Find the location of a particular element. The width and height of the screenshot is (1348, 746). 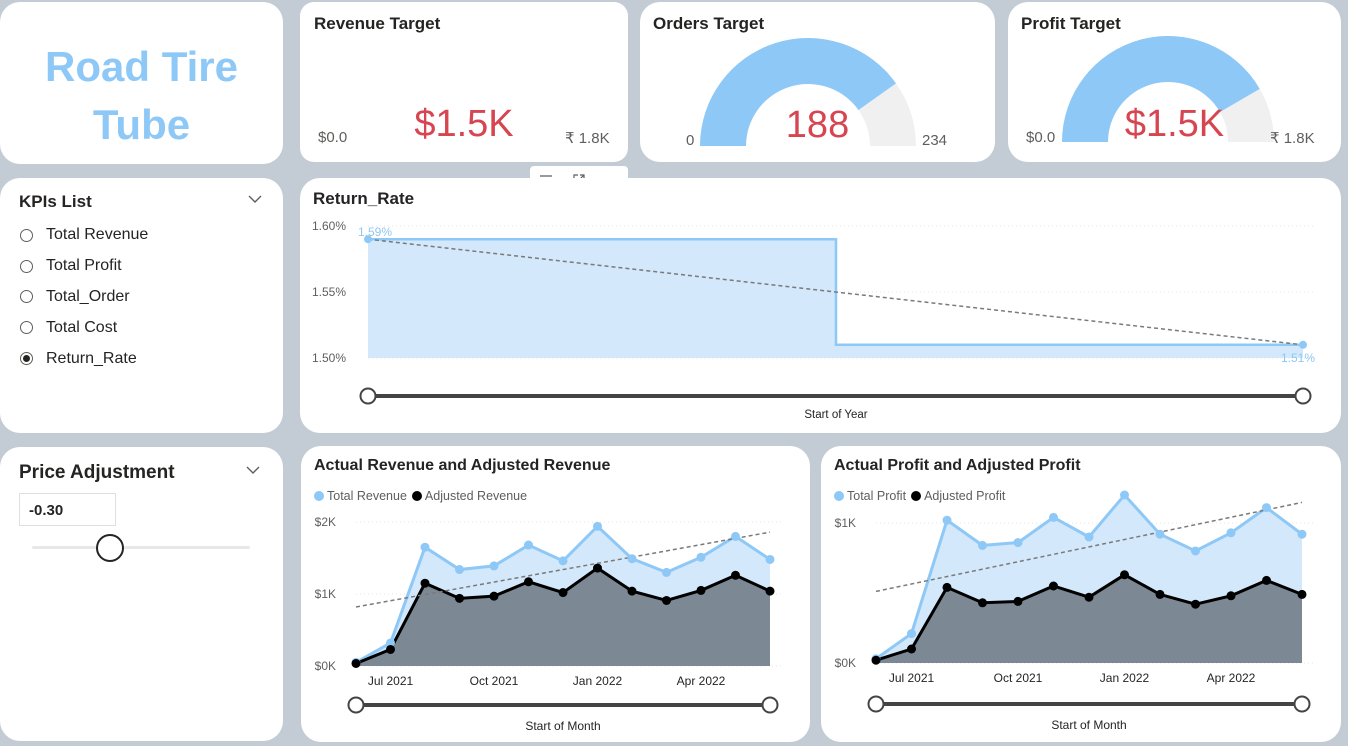

logo-line-2: Tube is located at coordinates (141, 124).